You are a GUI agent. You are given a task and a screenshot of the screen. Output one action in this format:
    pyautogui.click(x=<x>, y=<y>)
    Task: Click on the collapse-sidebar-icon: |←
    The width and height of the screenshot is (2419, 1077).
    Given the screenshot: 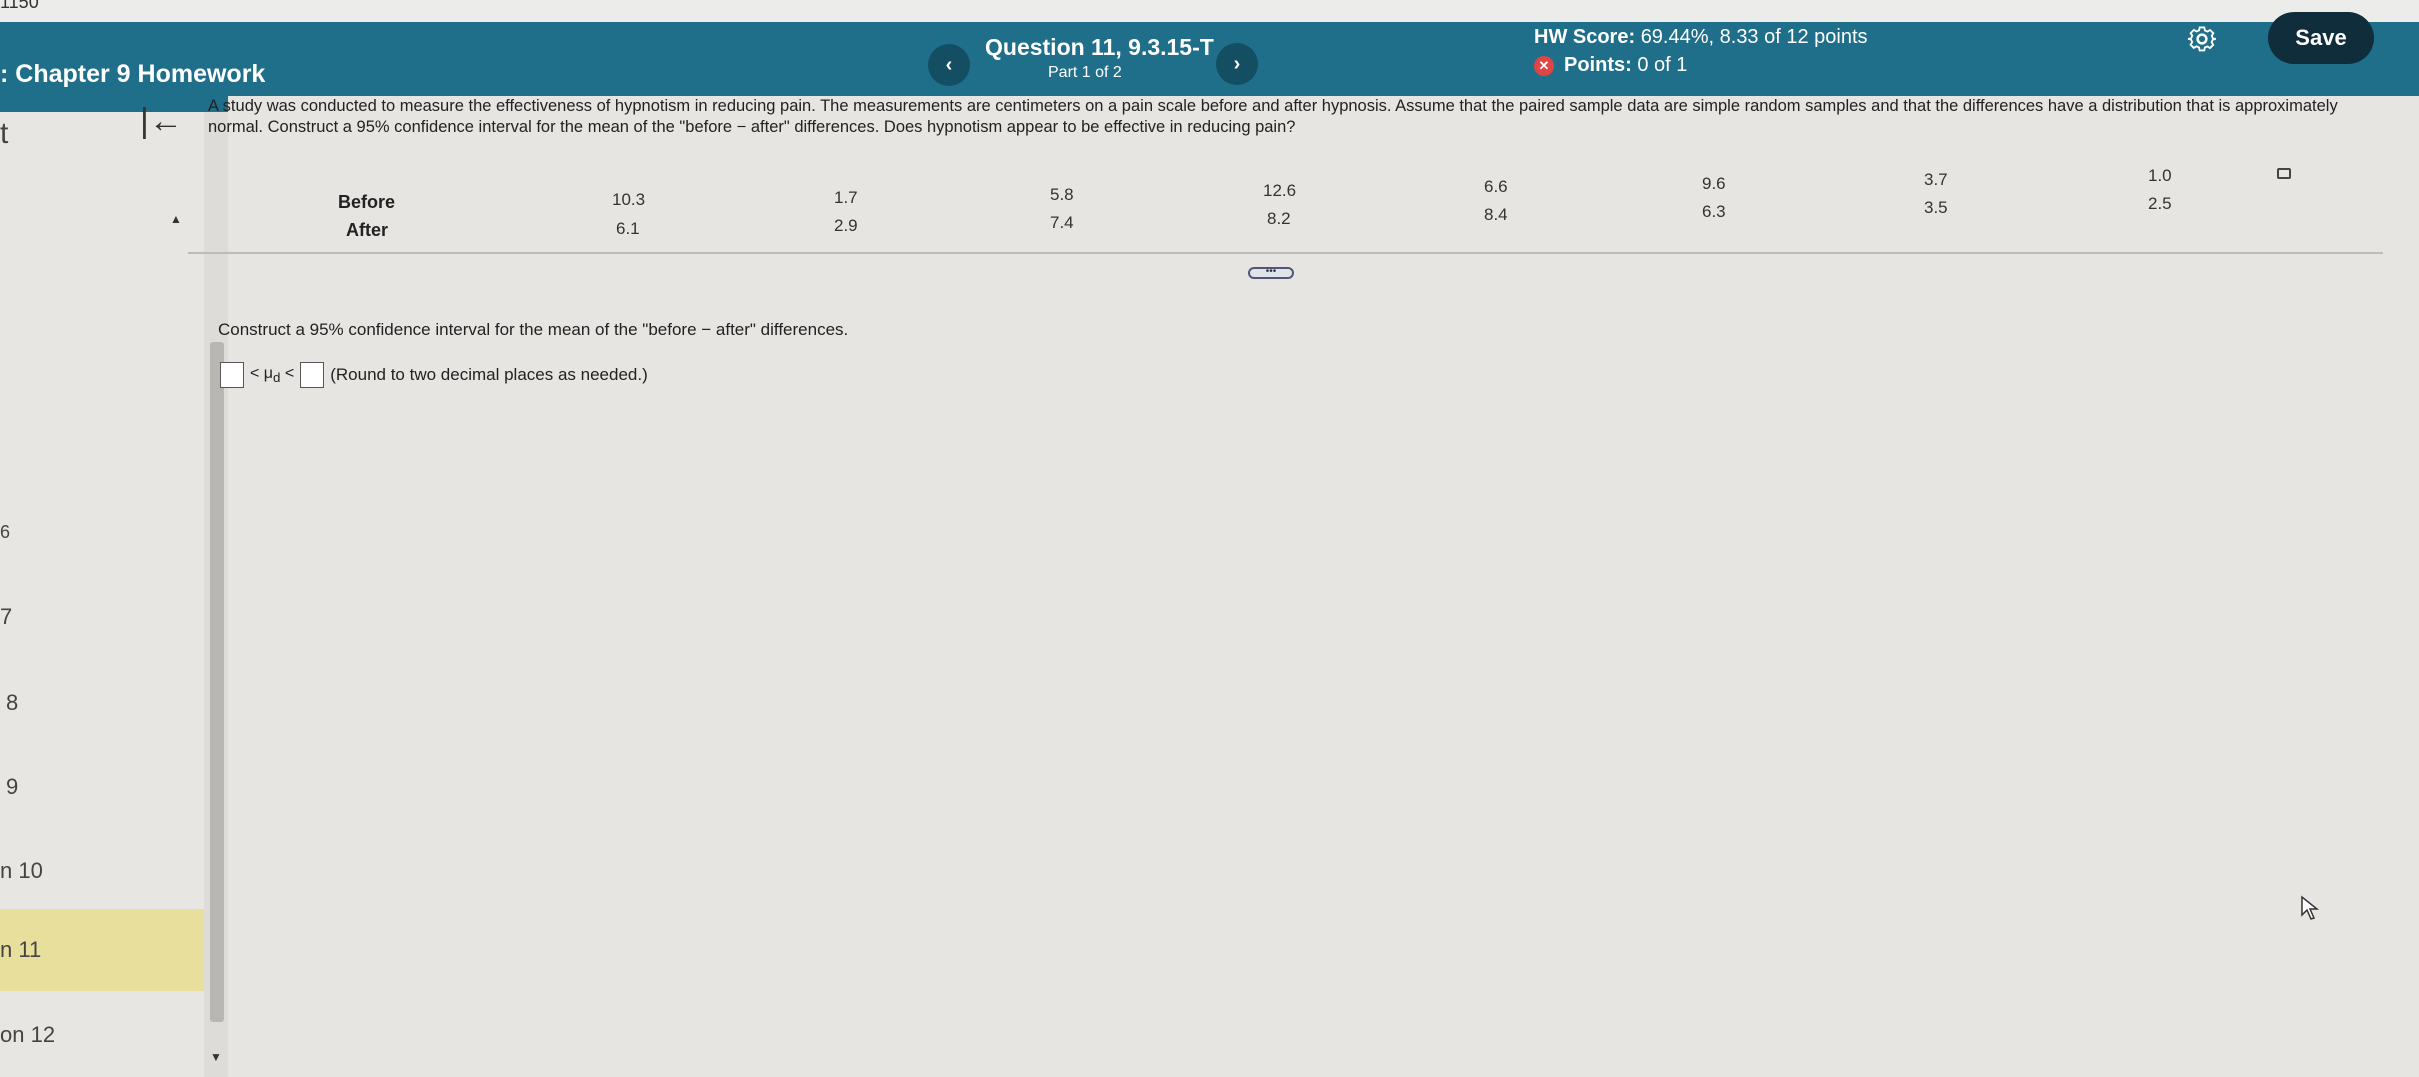 What is the action you would take?
    pyautogui.click(x=161, y=121)
    